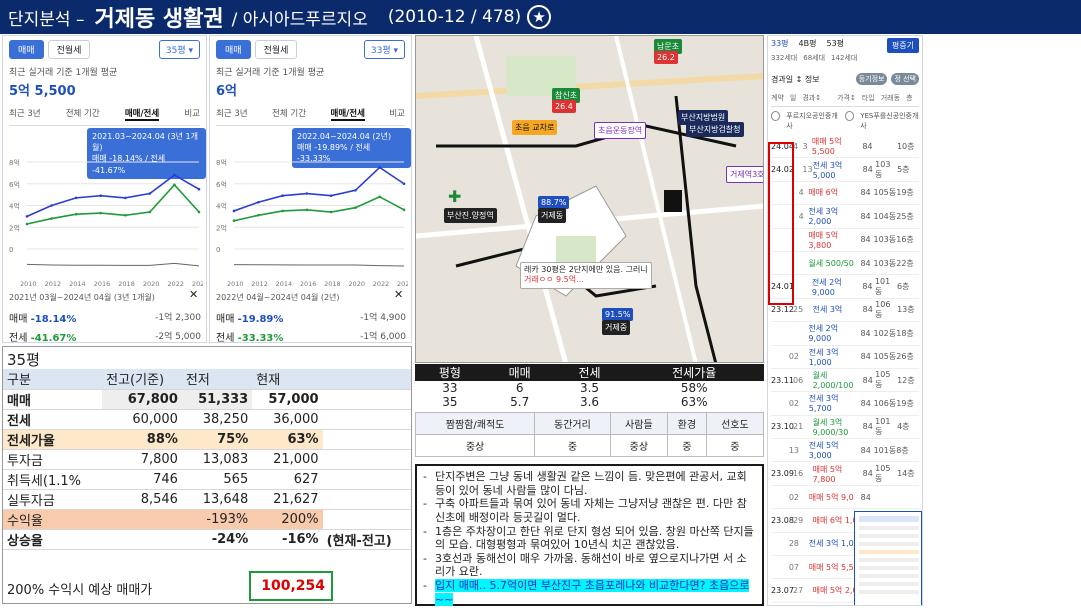  I want to click on jeonse-amt: -2억 5,000, so click(178, 337).